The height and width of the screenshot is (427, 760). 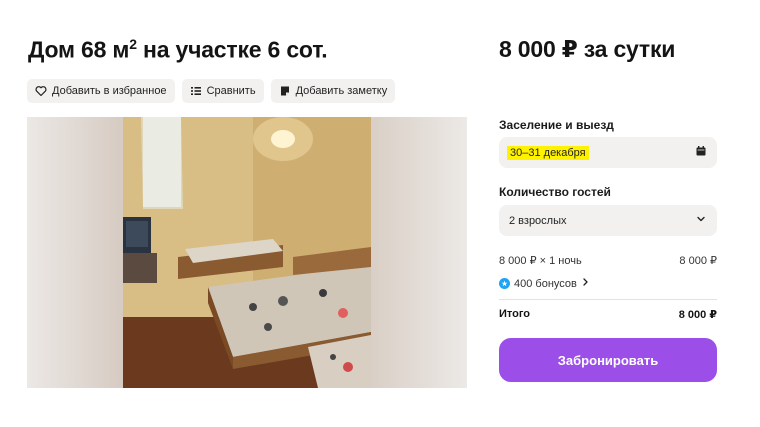 What do you see at coordinates (515, 314) in the screenshot?
I see `total-label: Итого` at bounding box center [515, 314].